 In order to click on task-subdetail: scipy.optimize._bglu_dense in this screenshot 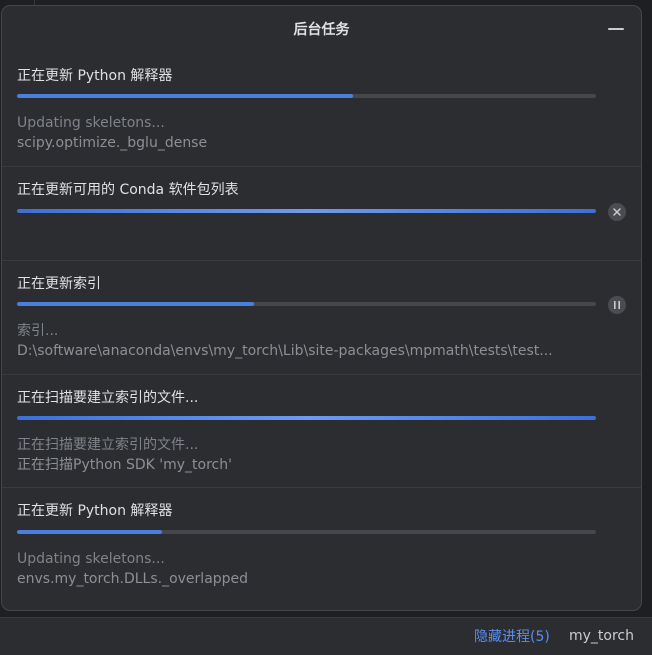, I will do `click(112, 143)`.